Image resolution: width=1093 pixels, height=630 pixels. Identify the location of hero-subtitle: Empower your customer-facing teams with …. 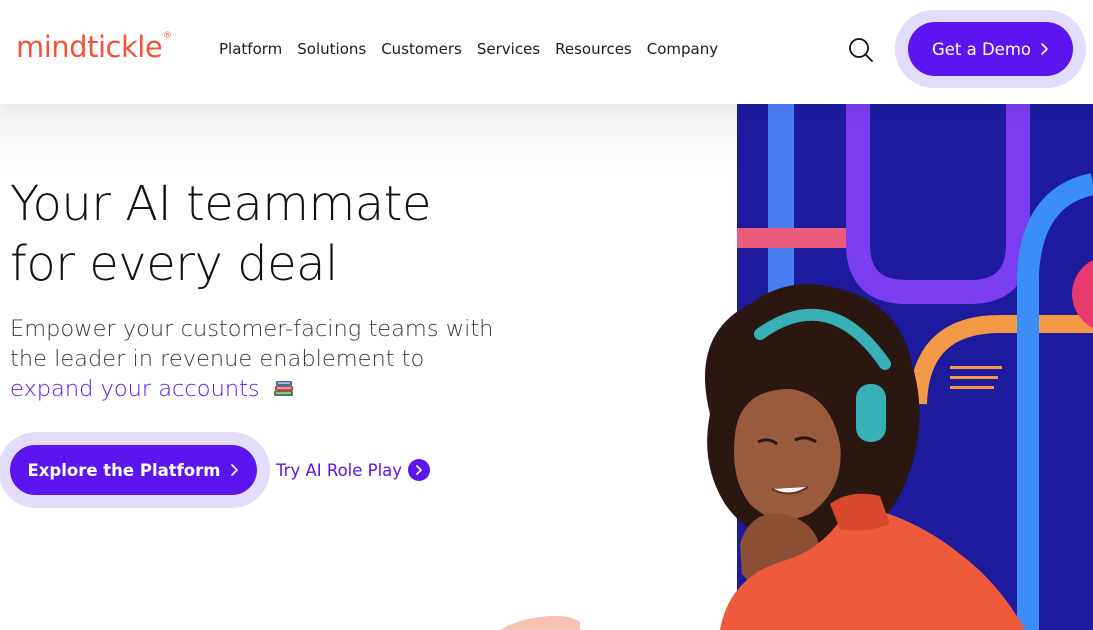
(310, 359).